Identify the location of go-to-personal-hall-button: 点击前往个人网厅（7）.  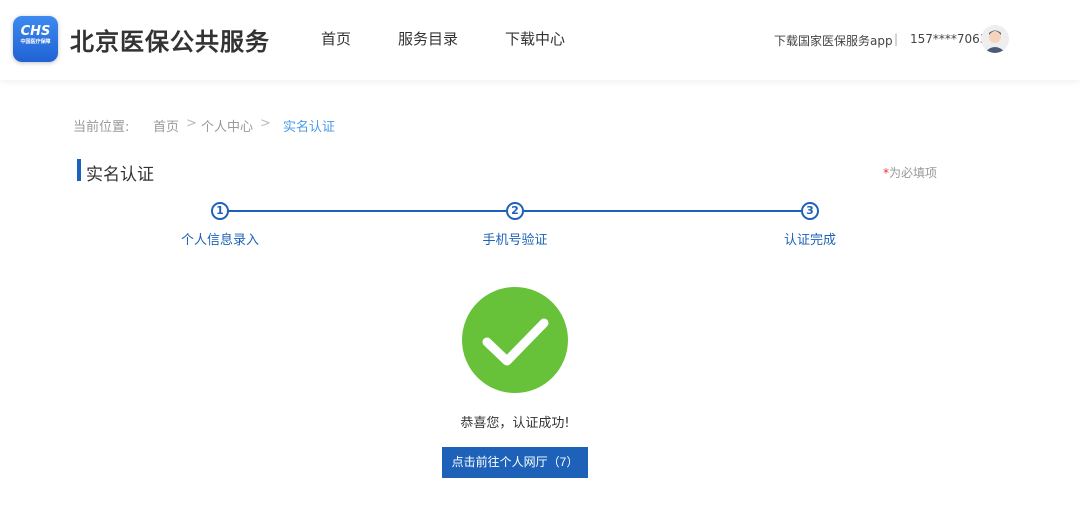
(515, 462).